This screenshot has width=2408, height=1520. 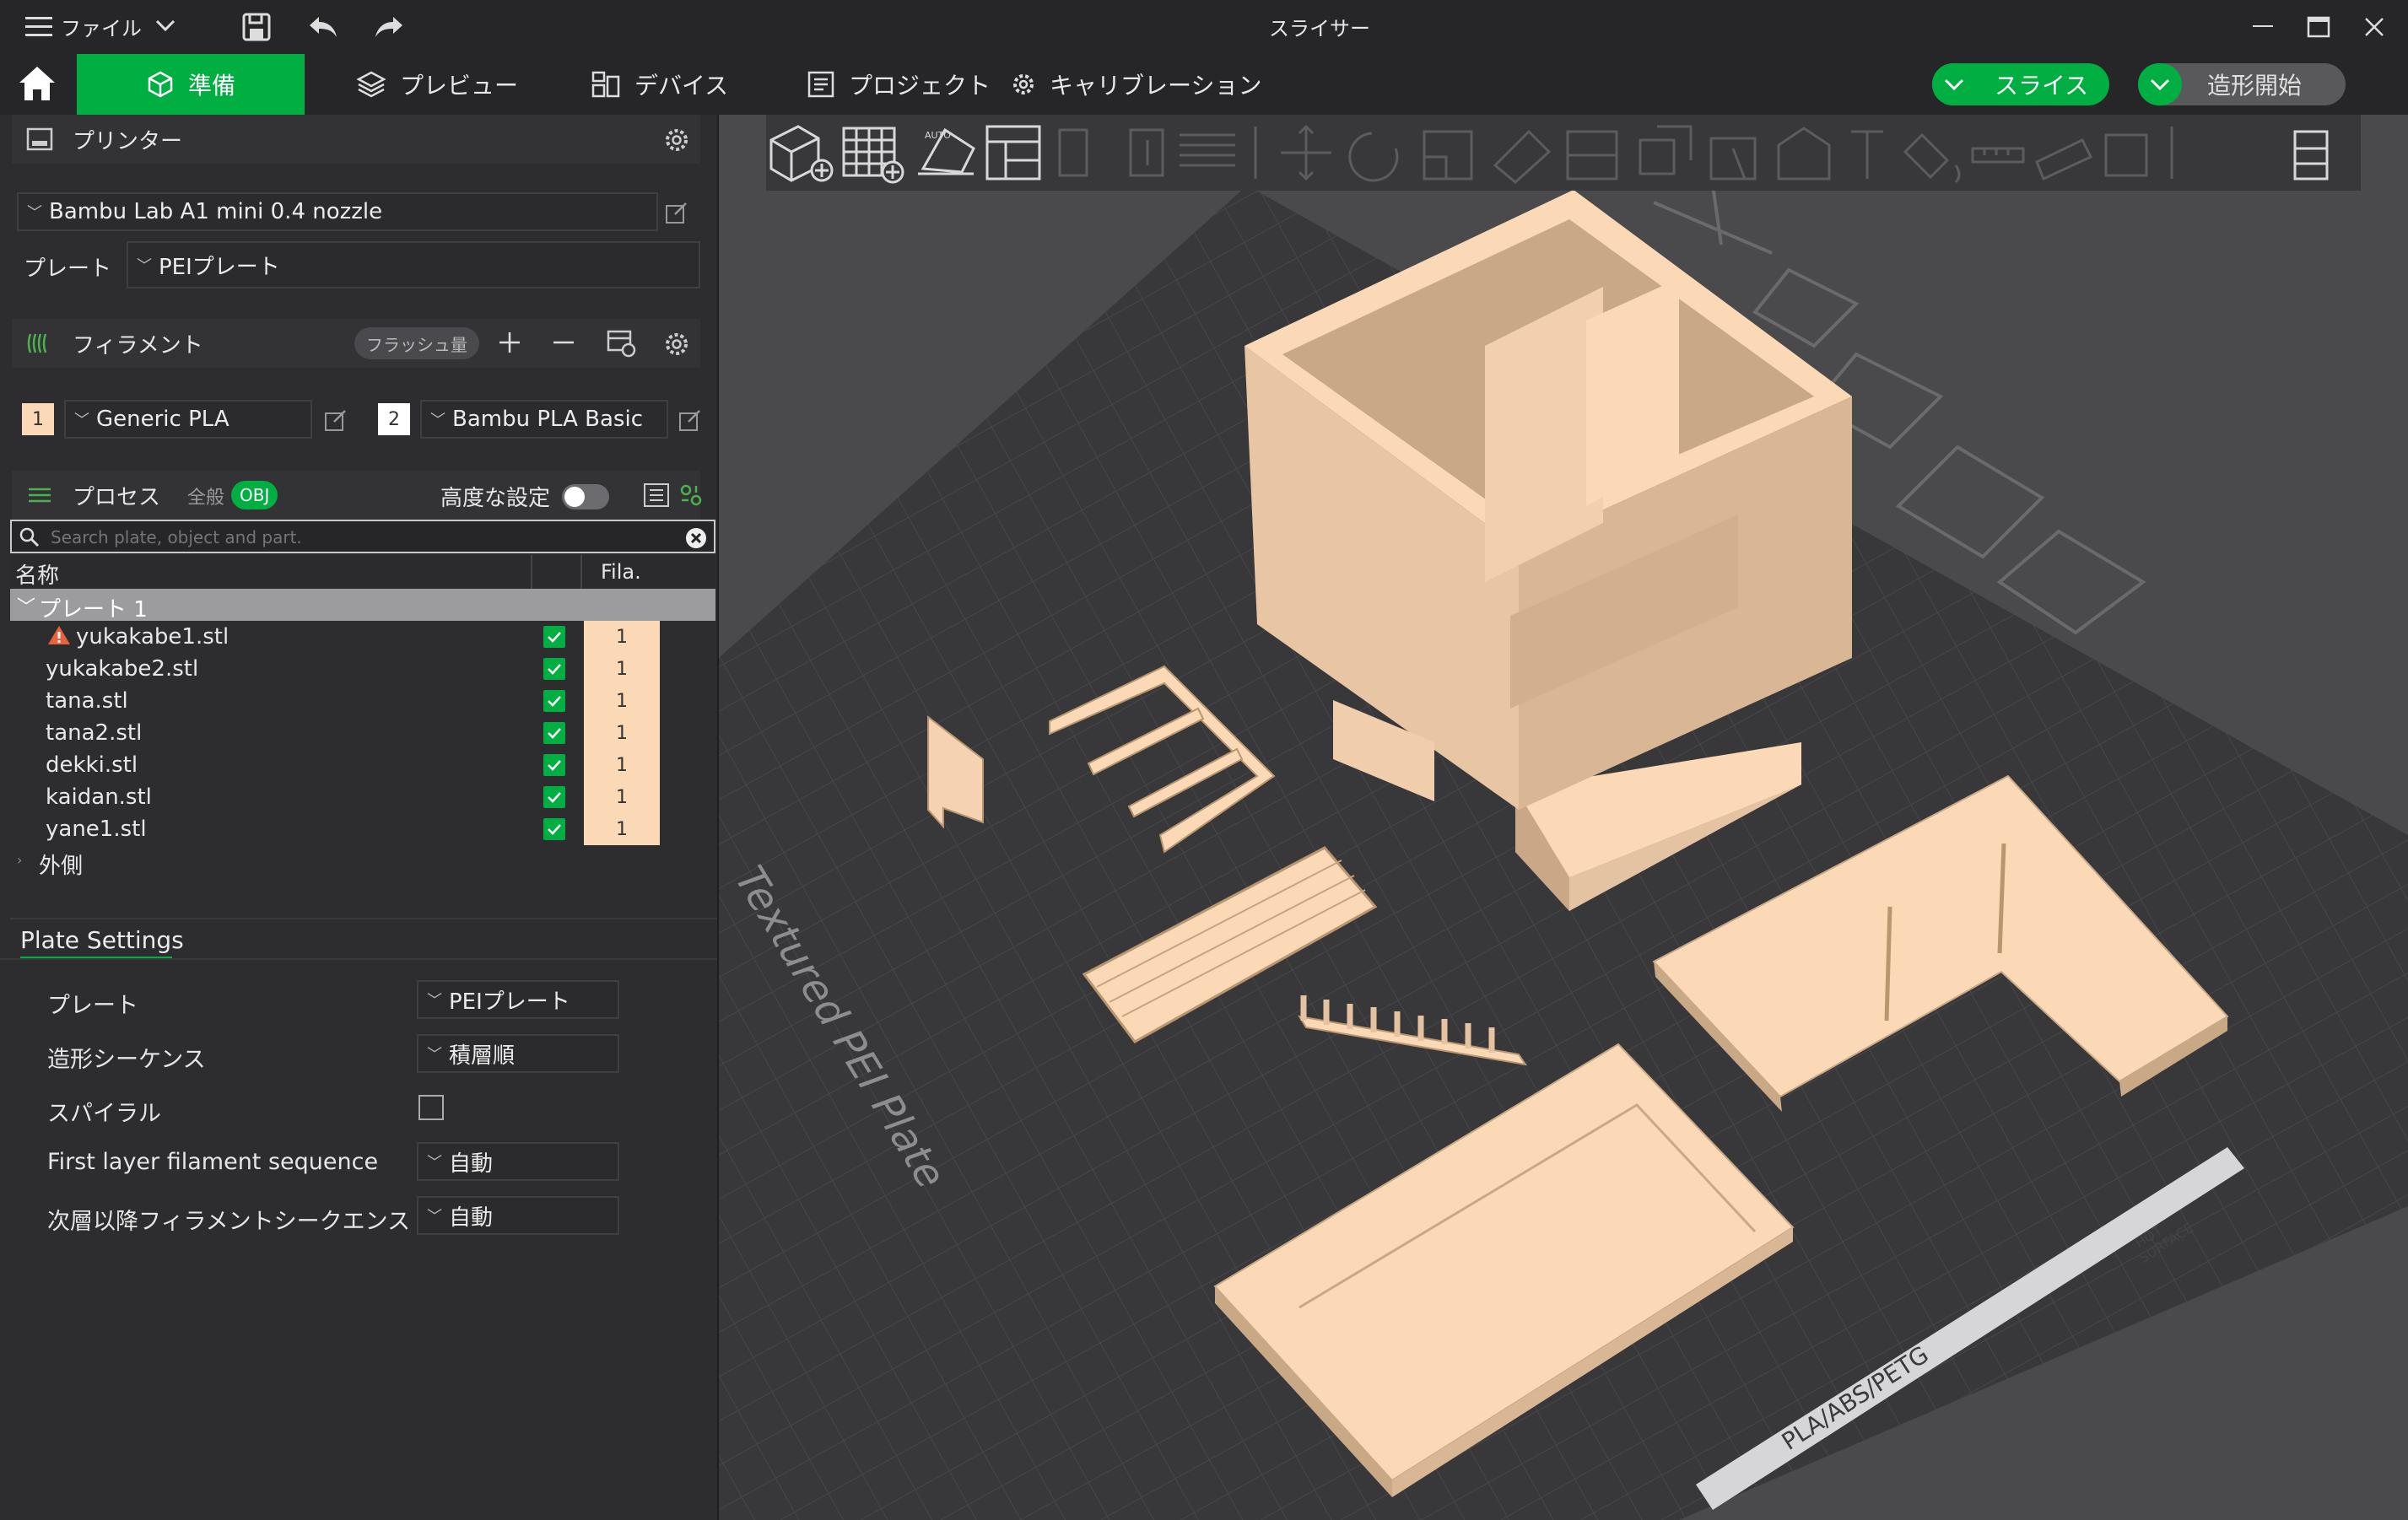 What do you see at coordinates (564, 342) in the screenshot?
I see `remove-filament-icon` at bounding box center [564, 342].